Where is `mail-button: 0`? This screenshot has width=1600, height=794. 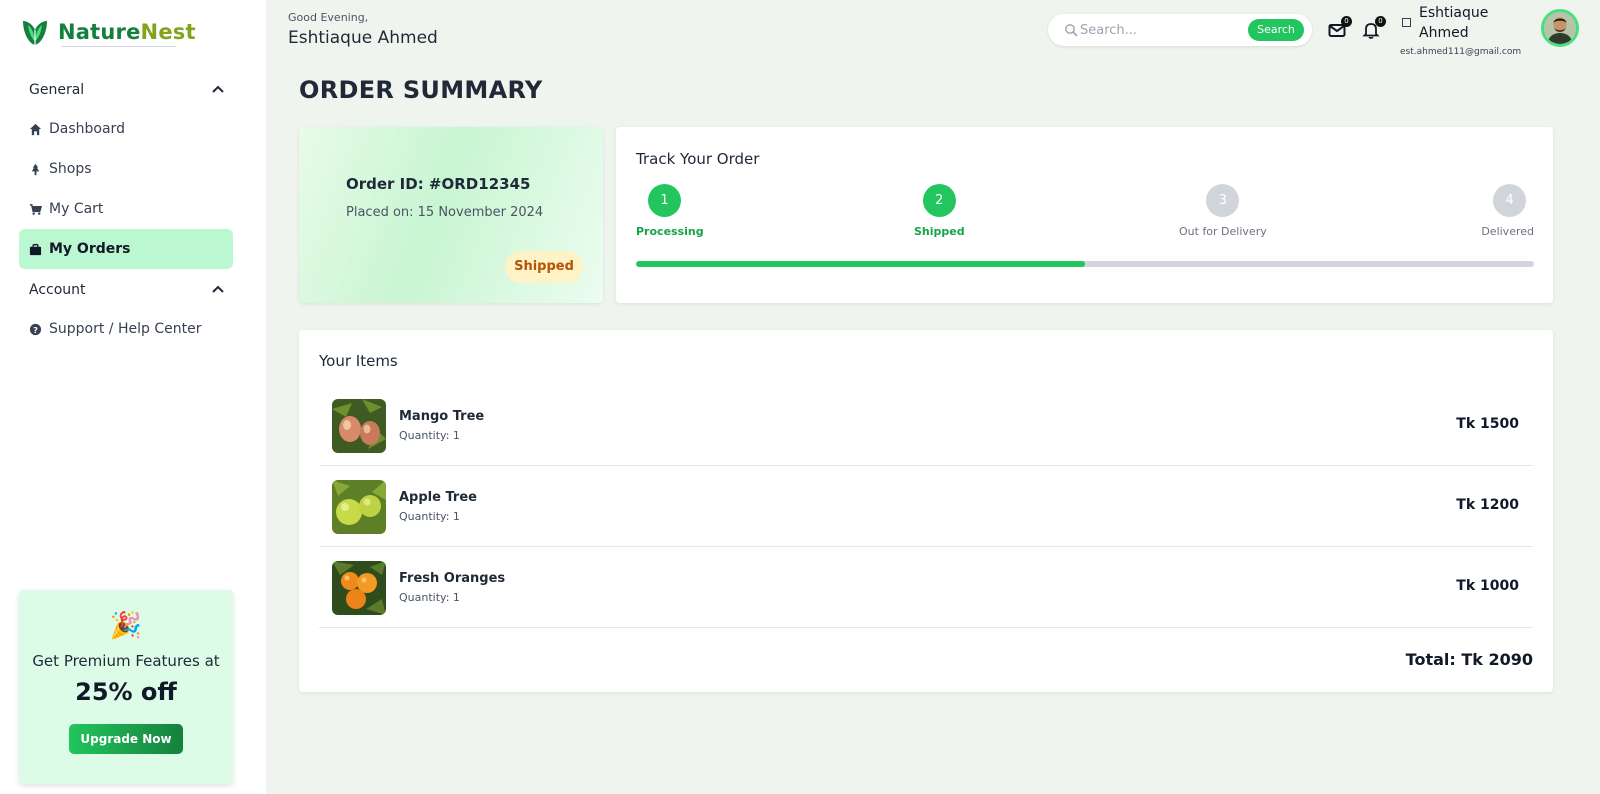
mail-button: 0 is located at coordinates (1339, 28).